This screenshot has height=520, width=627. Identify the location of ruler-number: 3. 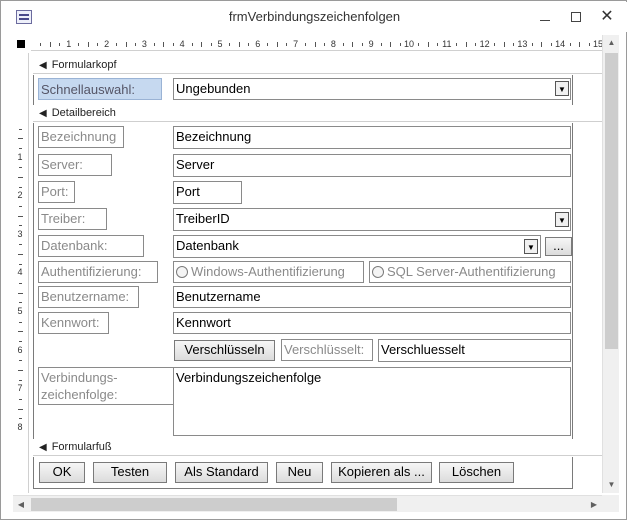
(144, 44).